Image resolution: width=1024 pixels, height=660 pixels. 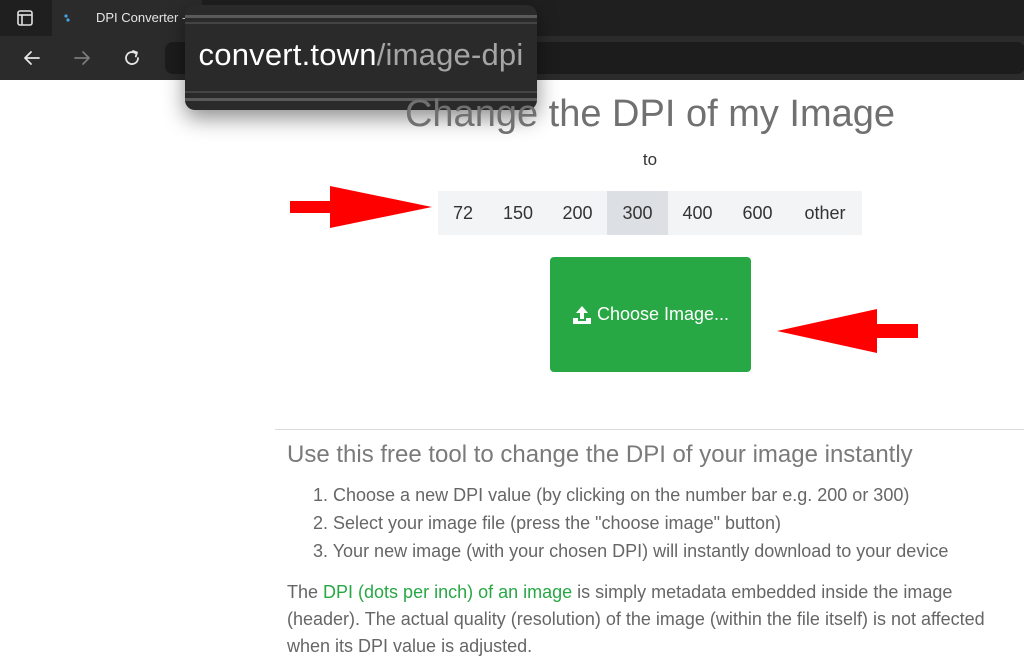 What do you see at coordinates (697, 213) in the screenshot?
I see `dpi-option-400: 400` at bounding box center [697, 213].